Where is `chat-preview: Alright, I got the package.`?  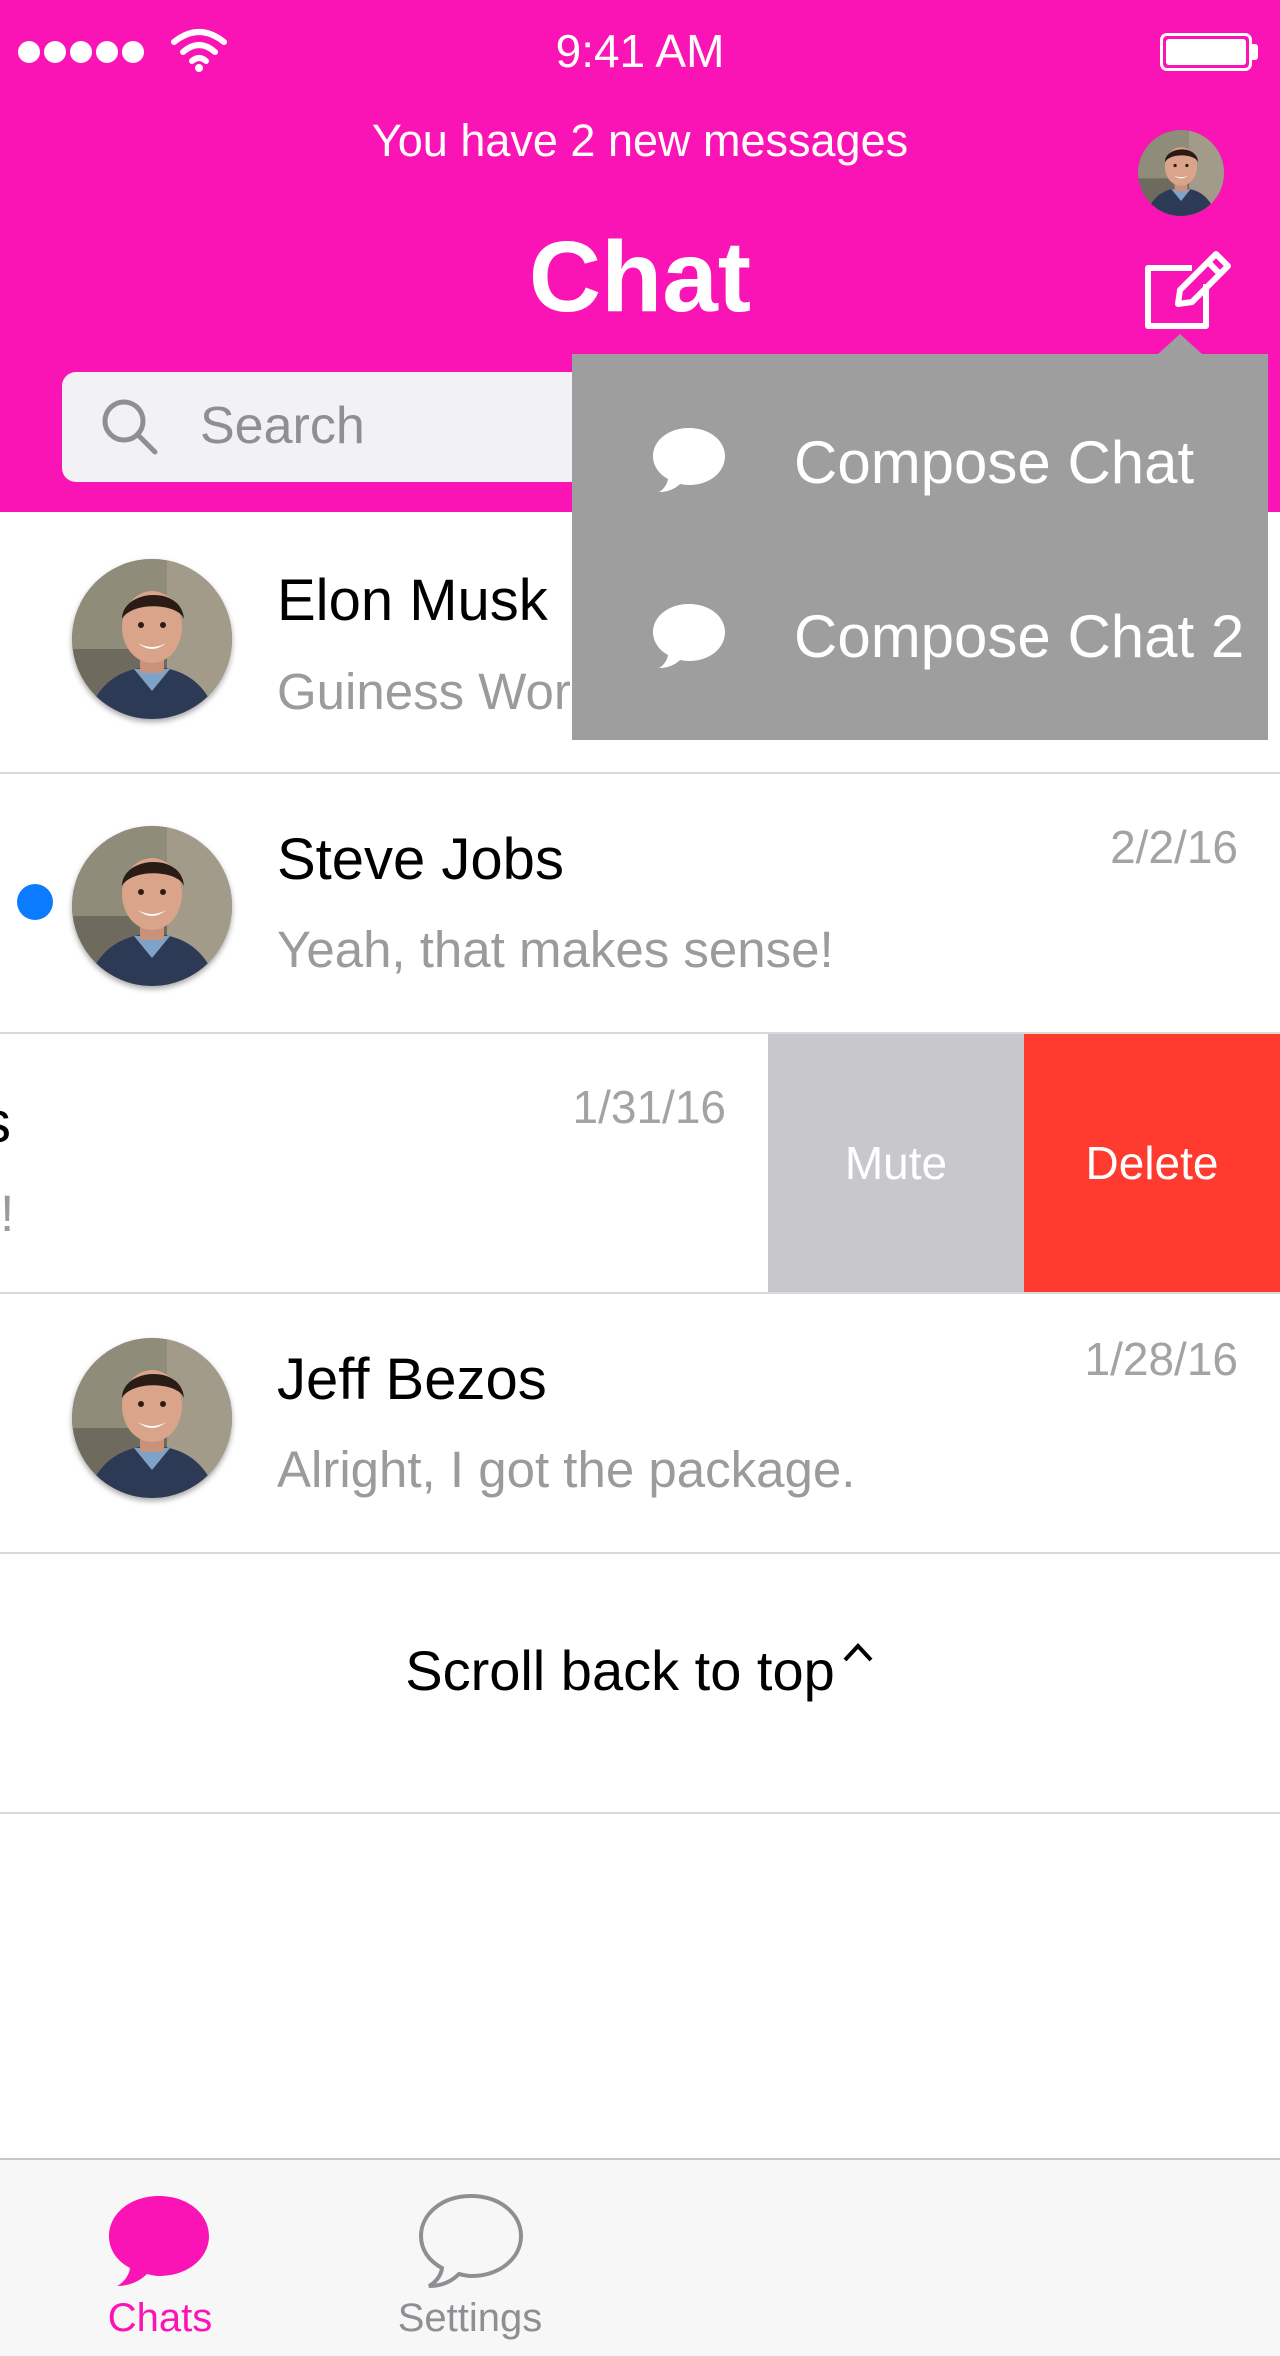 chat-preview: Alright, I got the package. is located at coordinates (566, 1469).